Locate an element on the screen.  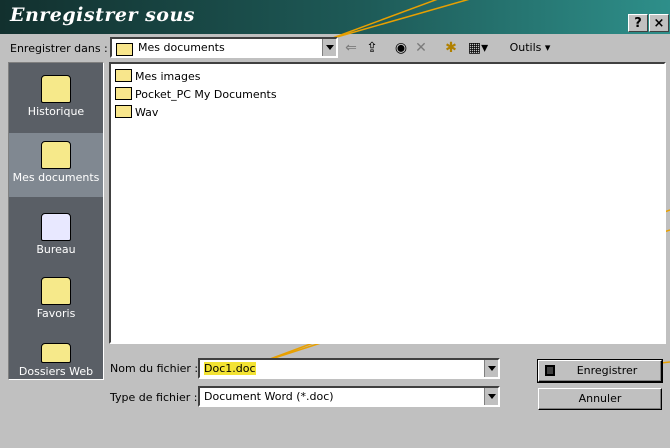
floppy-disk-icon is located at coordinates (550, 370).